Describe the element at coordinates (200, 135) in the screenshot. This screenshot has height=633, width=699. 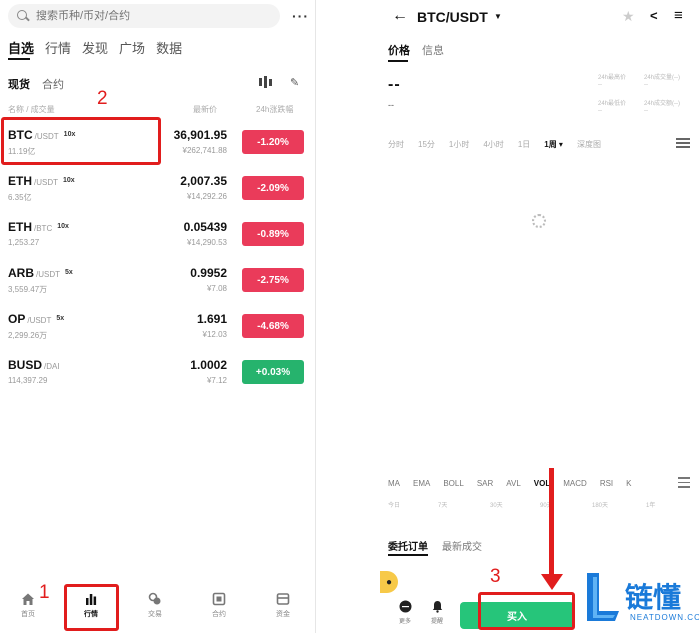
I see `row-price: 36,901.95` at that location.